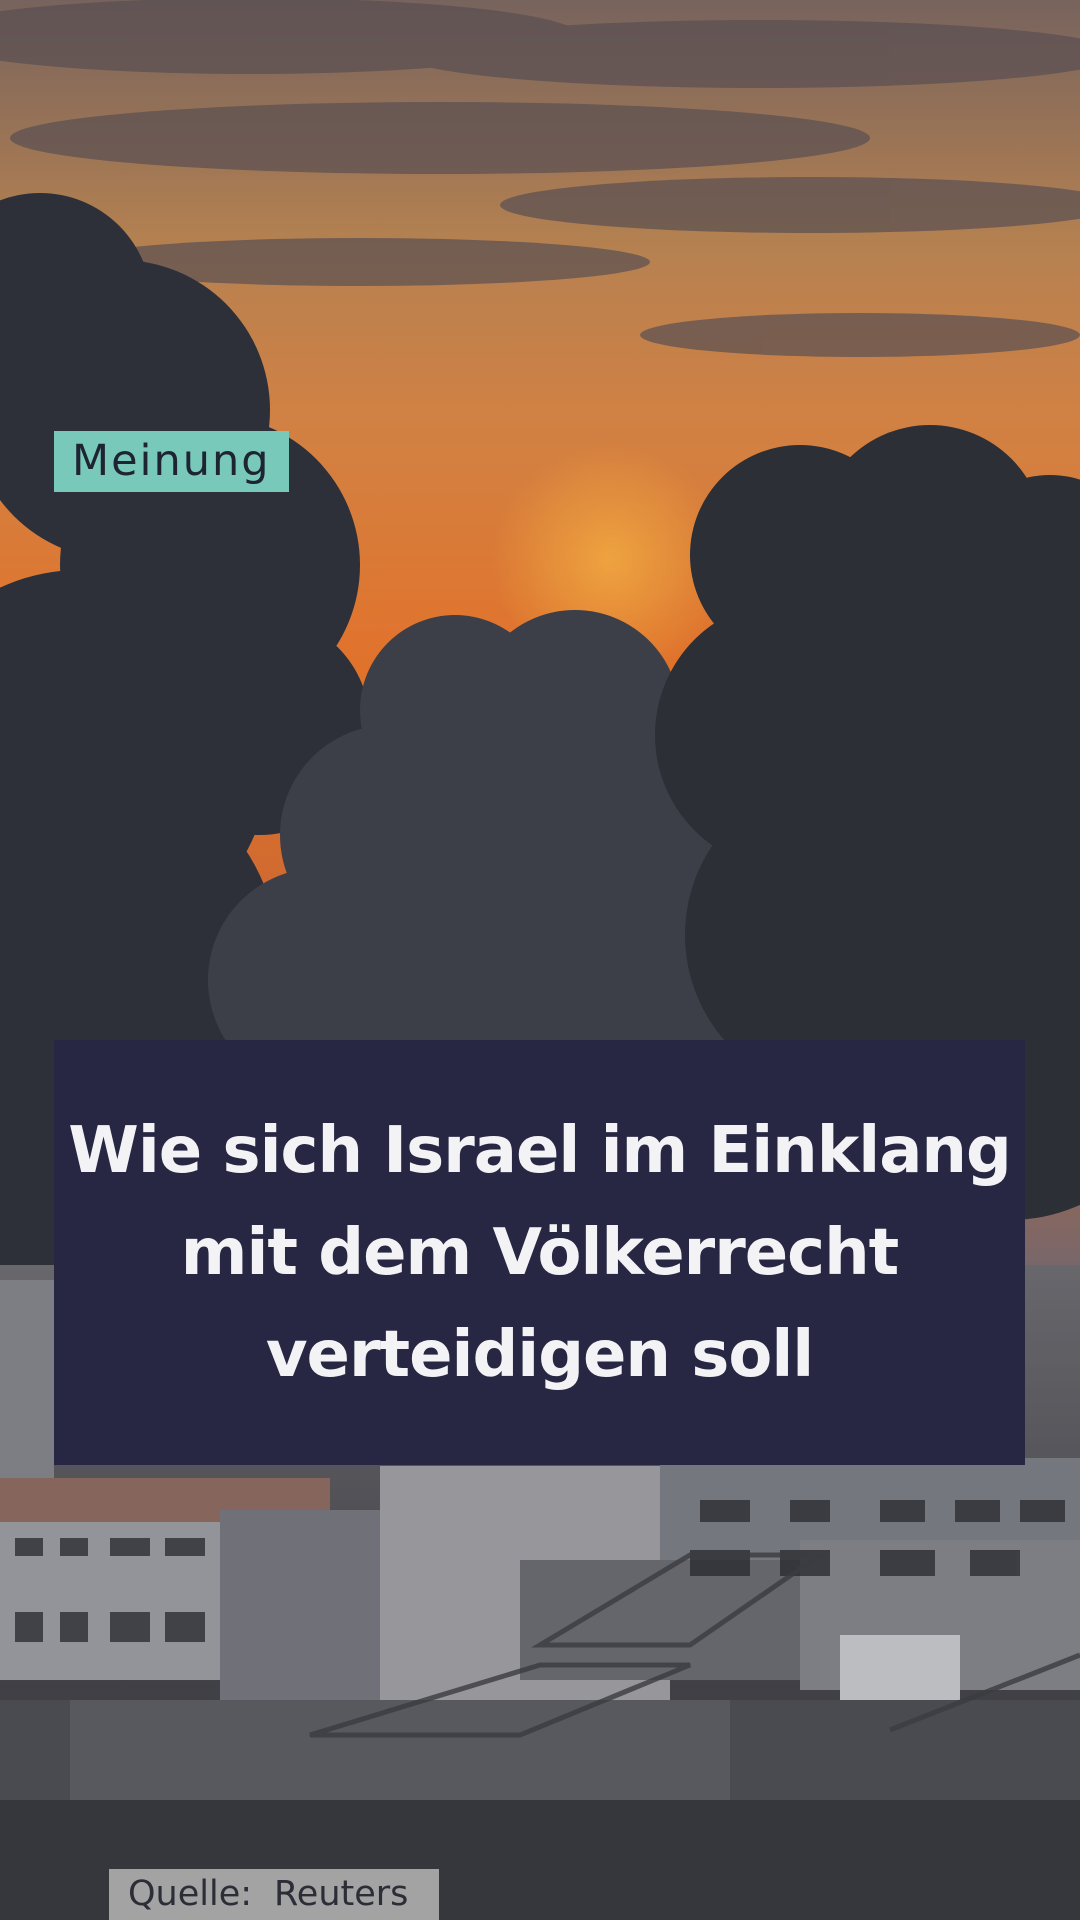 Image resolution: width=1080 pixels, height=1920 pixels. I want to click on source-credit: Quelle: Reuters, so click(274, 1894).